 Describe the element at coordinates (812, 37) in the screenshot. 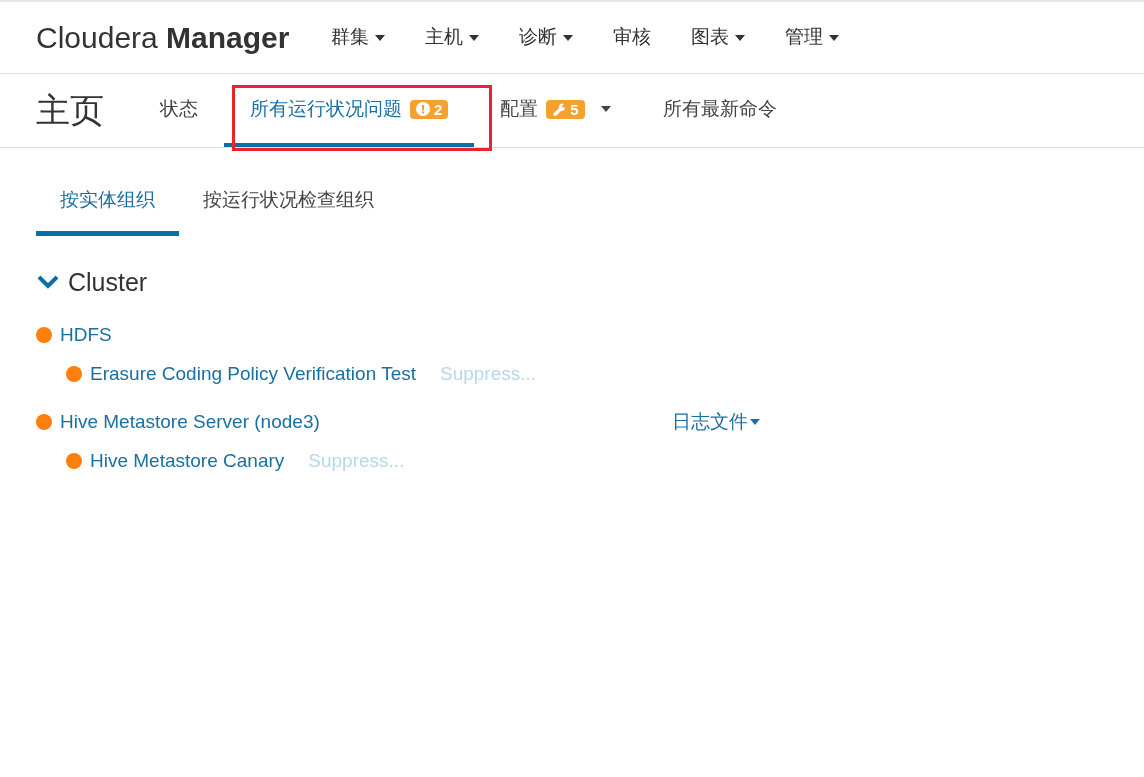

I see `nav-menu-item: 管理` at that location.